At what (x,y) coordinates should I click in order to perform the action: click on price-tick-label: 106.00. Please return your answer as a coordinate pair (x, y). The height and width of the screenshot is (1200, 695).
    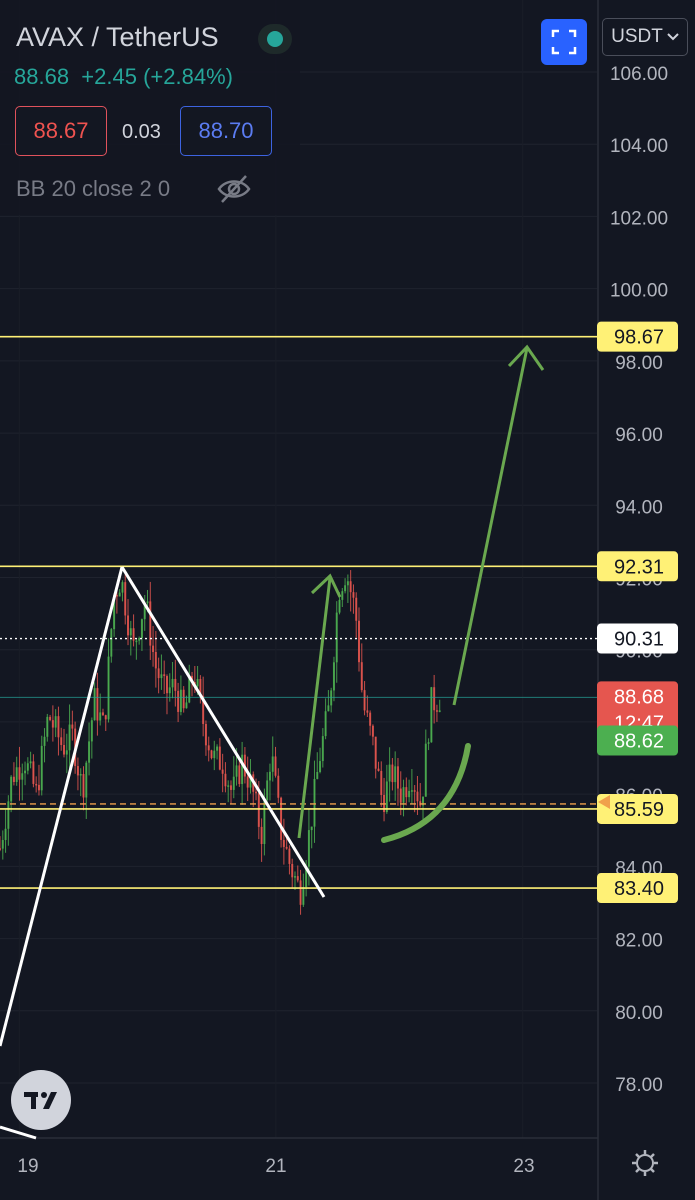
    Looking at the image, I should click on (639, 74).